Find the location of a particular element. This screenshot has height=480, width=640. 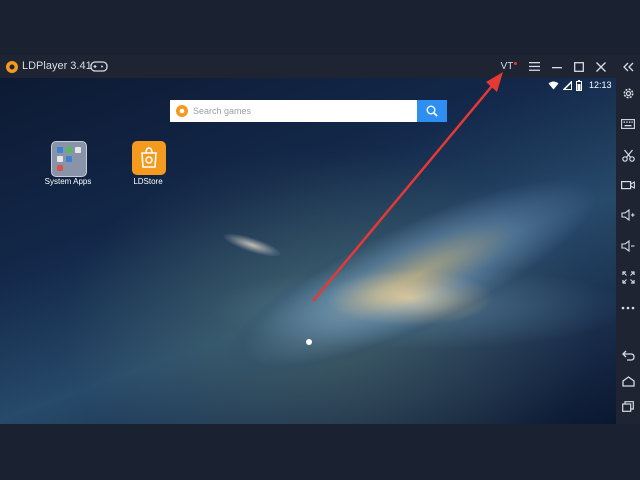

vt-label: VT is located at coordinates (507, 66).